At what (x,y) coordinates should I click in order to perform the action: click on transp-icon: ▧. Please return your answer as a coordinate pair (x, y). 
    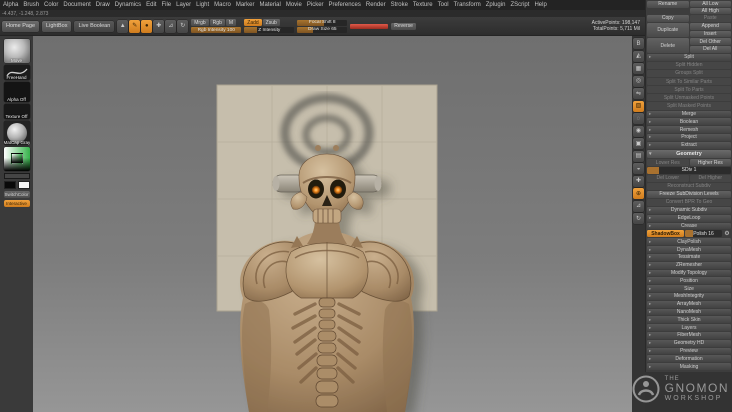
    Looking at the image, I should click on (638, 106).